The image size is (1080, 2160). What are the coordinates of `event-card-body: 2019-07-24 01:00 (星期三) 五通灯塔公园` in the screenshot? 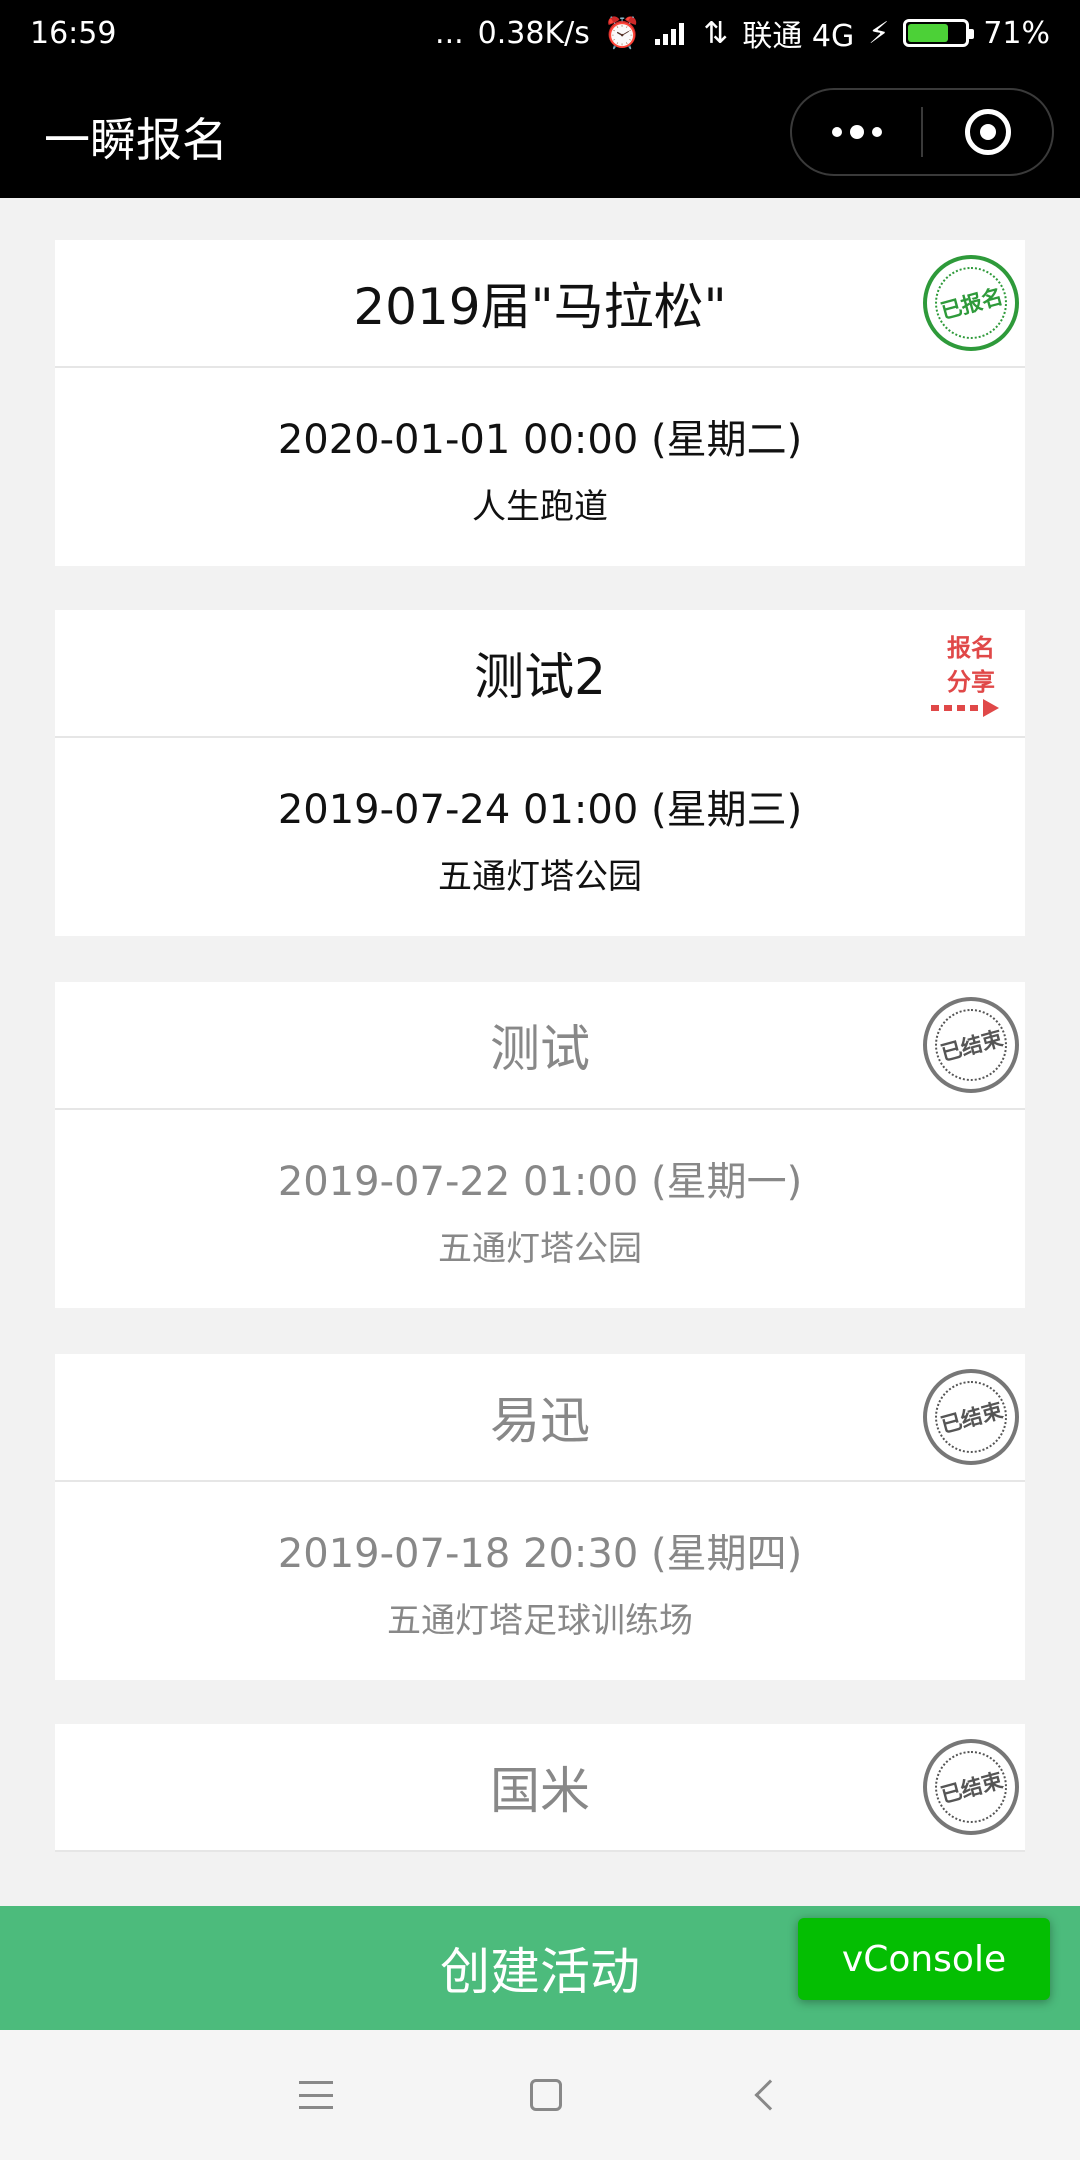 It's located at (540, 837).